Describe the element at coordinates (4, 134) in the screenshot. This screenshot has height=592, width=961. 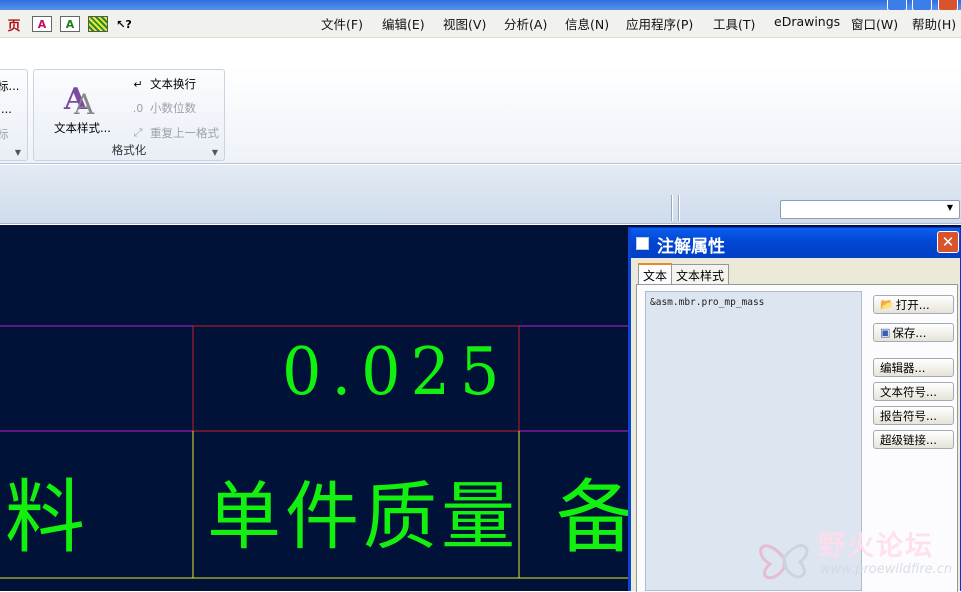
I see `ribbon-left-item-3: 标` at that location.